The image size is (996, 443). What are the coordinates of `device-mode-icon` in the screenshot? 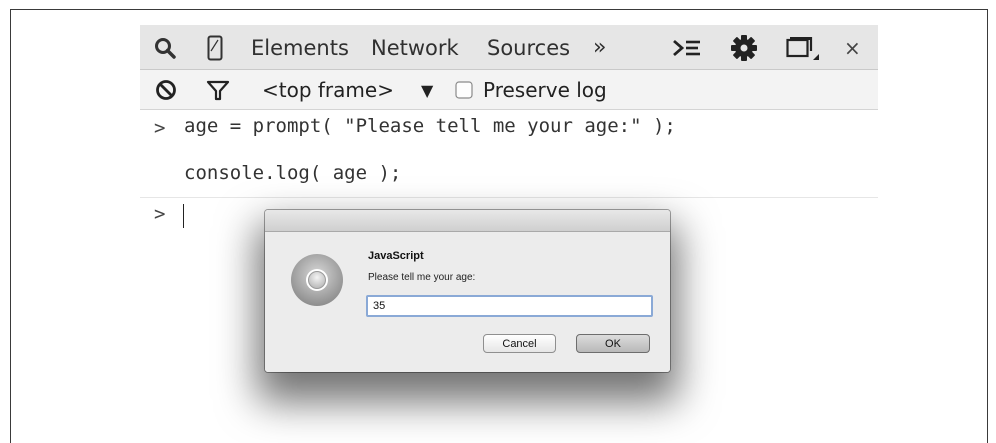 It's located at (215, 47).